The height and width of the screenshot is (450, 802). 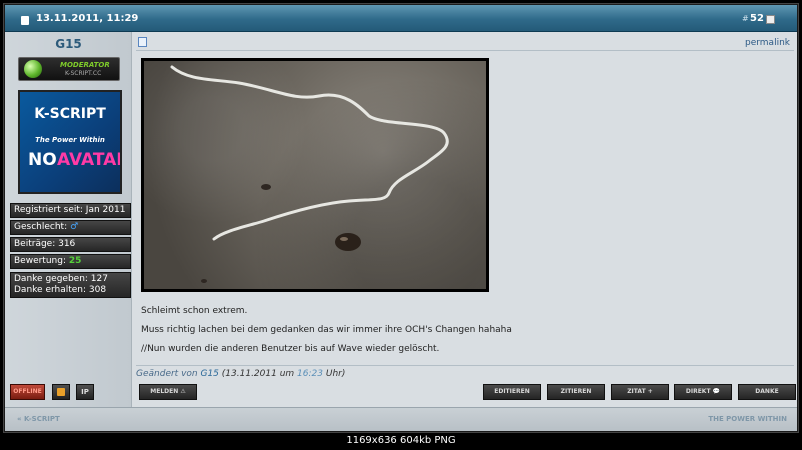 What do you see at coordinates (85, 65) in the screenshot?
I see `badge-title: MODERATOR` at bounding box center [85, 65].